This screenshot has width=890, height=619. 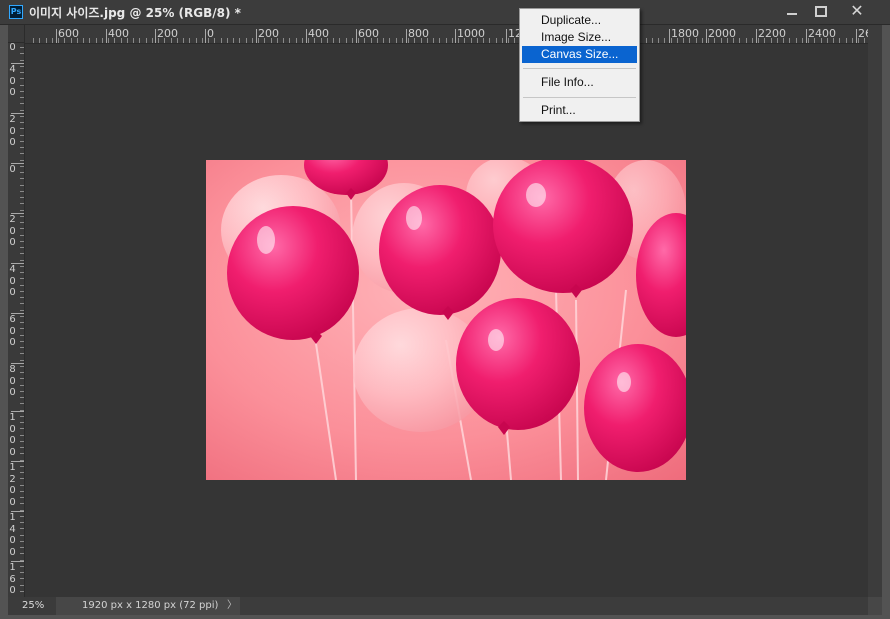 What do you see at coordinates (685, 33) in the screenshot?
I see `ruler-label: 1800` at bounding box center [685, 33].